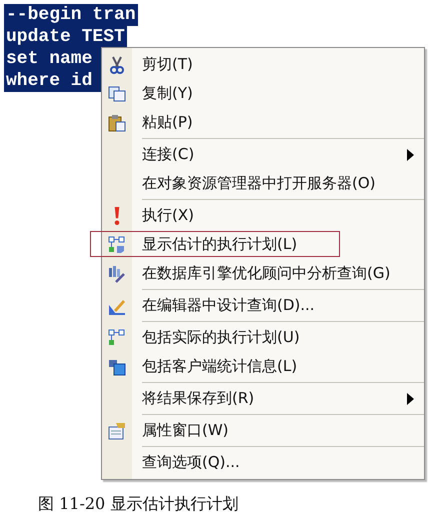 This screenshot has height=519, width=429. Describe the element at coordinates (263, 154) in the screenshot. I see `menu-item: 连接(C)` at that location.